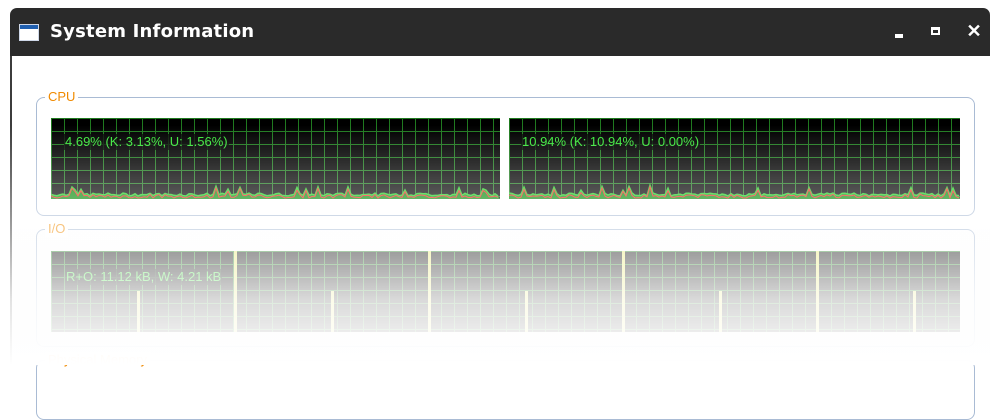  Describe the element at coordinates (146, 142) in the screenshot. I see `cpu-graph-1-text: 4.69% (K: 3.13%, U: 1.56%)` at that location.